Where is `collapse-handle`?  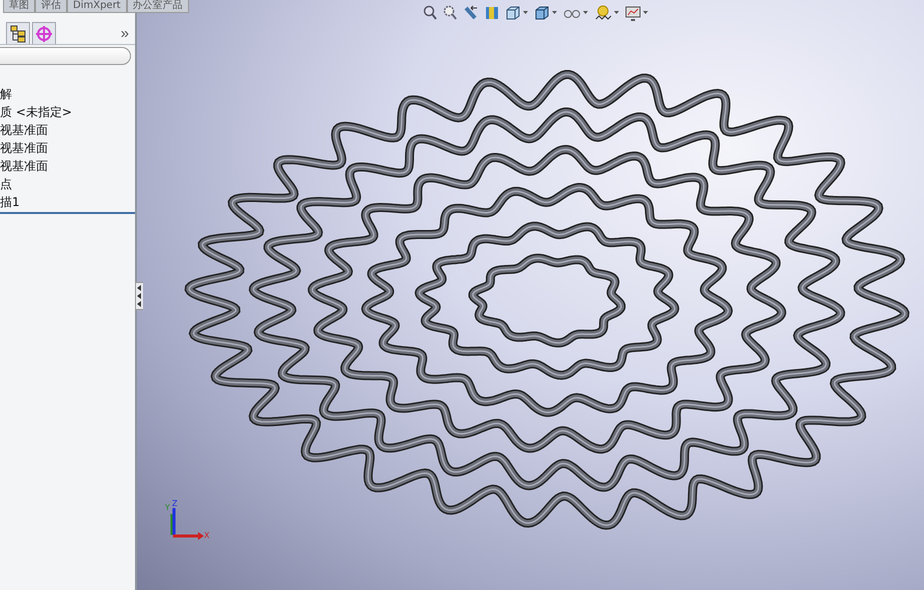 collapse-handle is located at coordinates (139, 296).